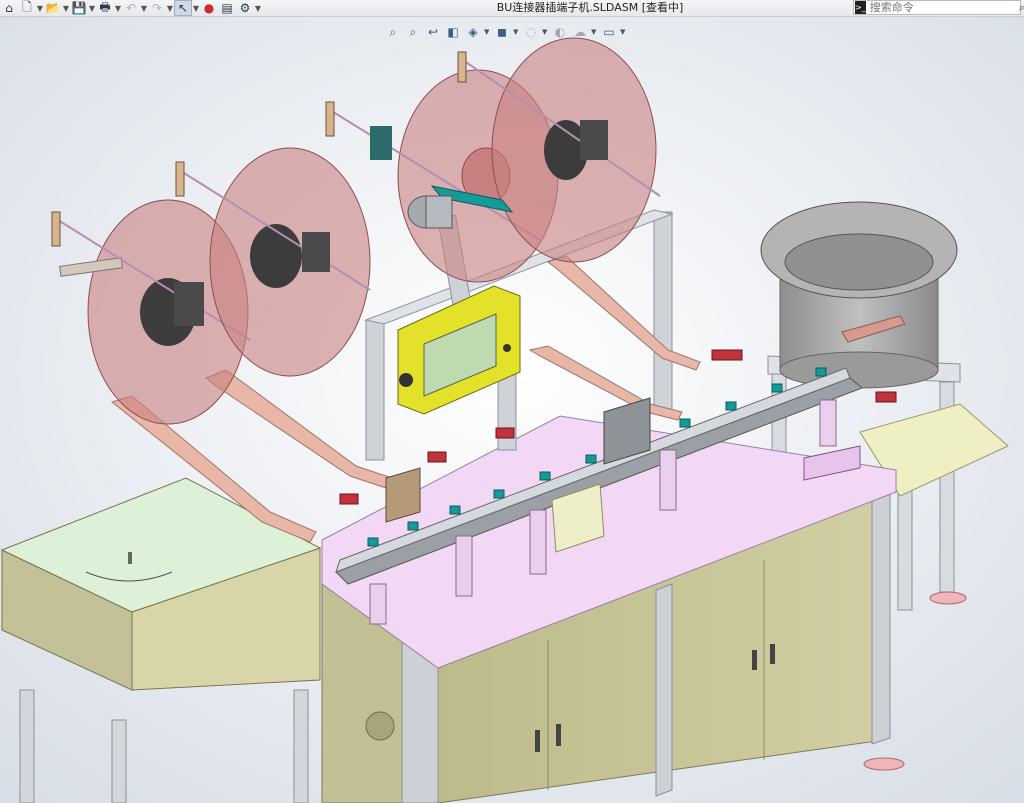 This screenshot has height=803, width=1024. I want to click on undo-icon: ↶, so click(131, 8).